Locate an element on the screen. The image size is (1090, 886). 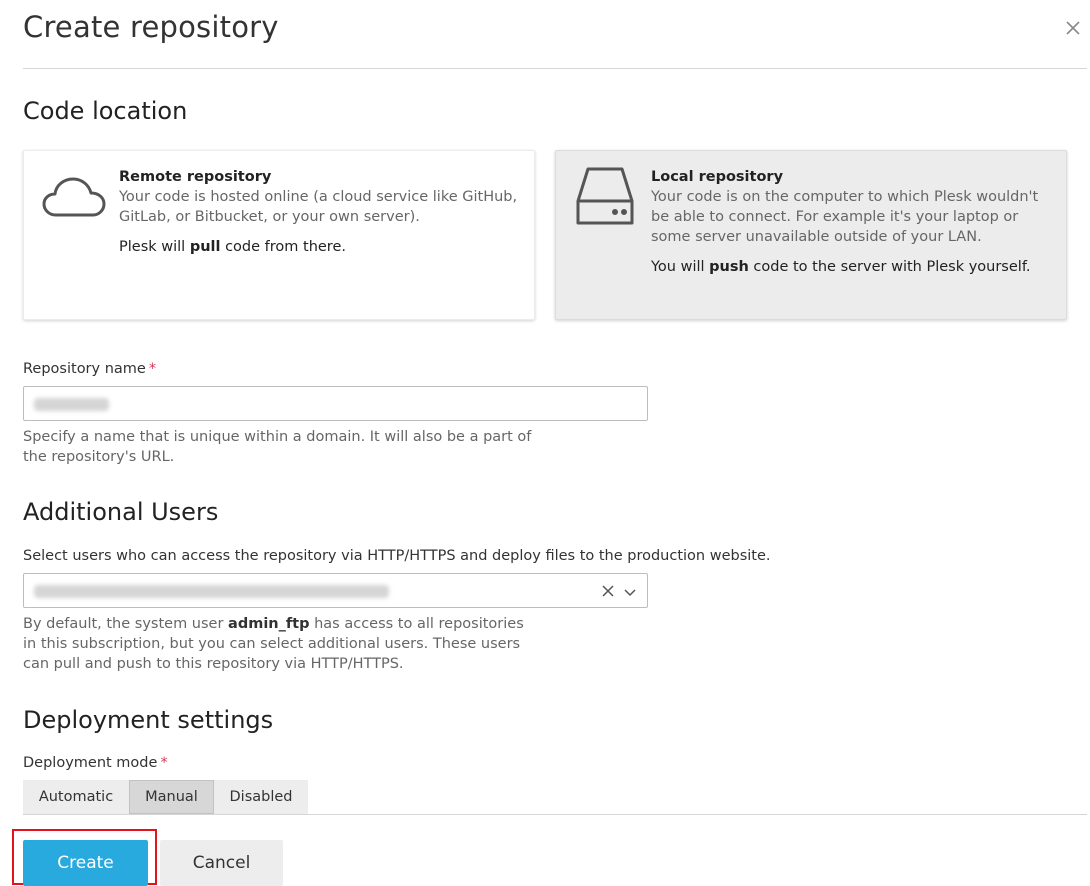
cancel-button: Cancel is located at coordinates (221, 863).